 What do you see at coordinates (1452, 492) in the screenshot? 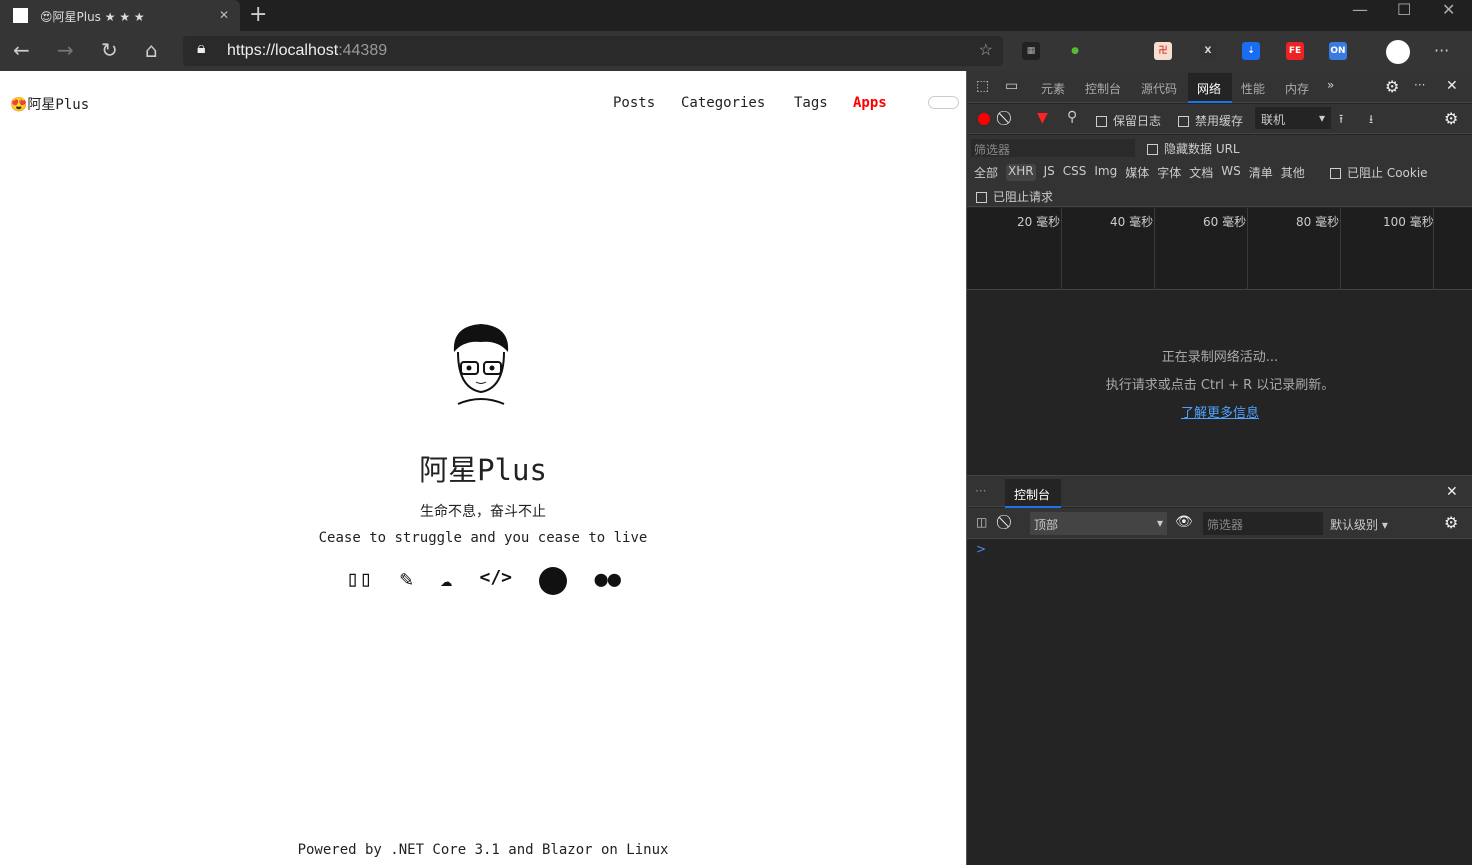
I see `close-drawer-icon: ✕` at bounding box center [1452, 492].